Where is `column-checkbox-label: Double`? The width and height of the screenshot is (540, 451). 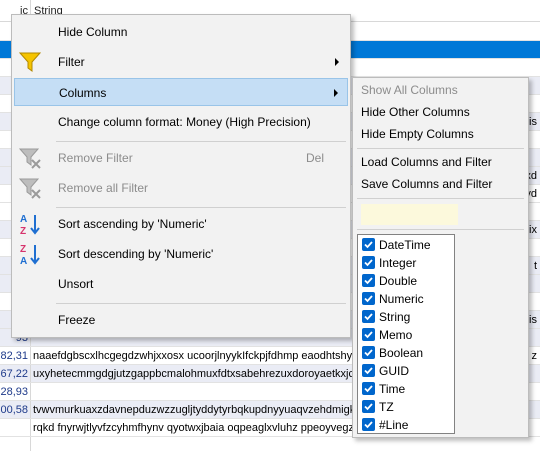 column-checkbox-label: Double is located at coordinates (398, 281).